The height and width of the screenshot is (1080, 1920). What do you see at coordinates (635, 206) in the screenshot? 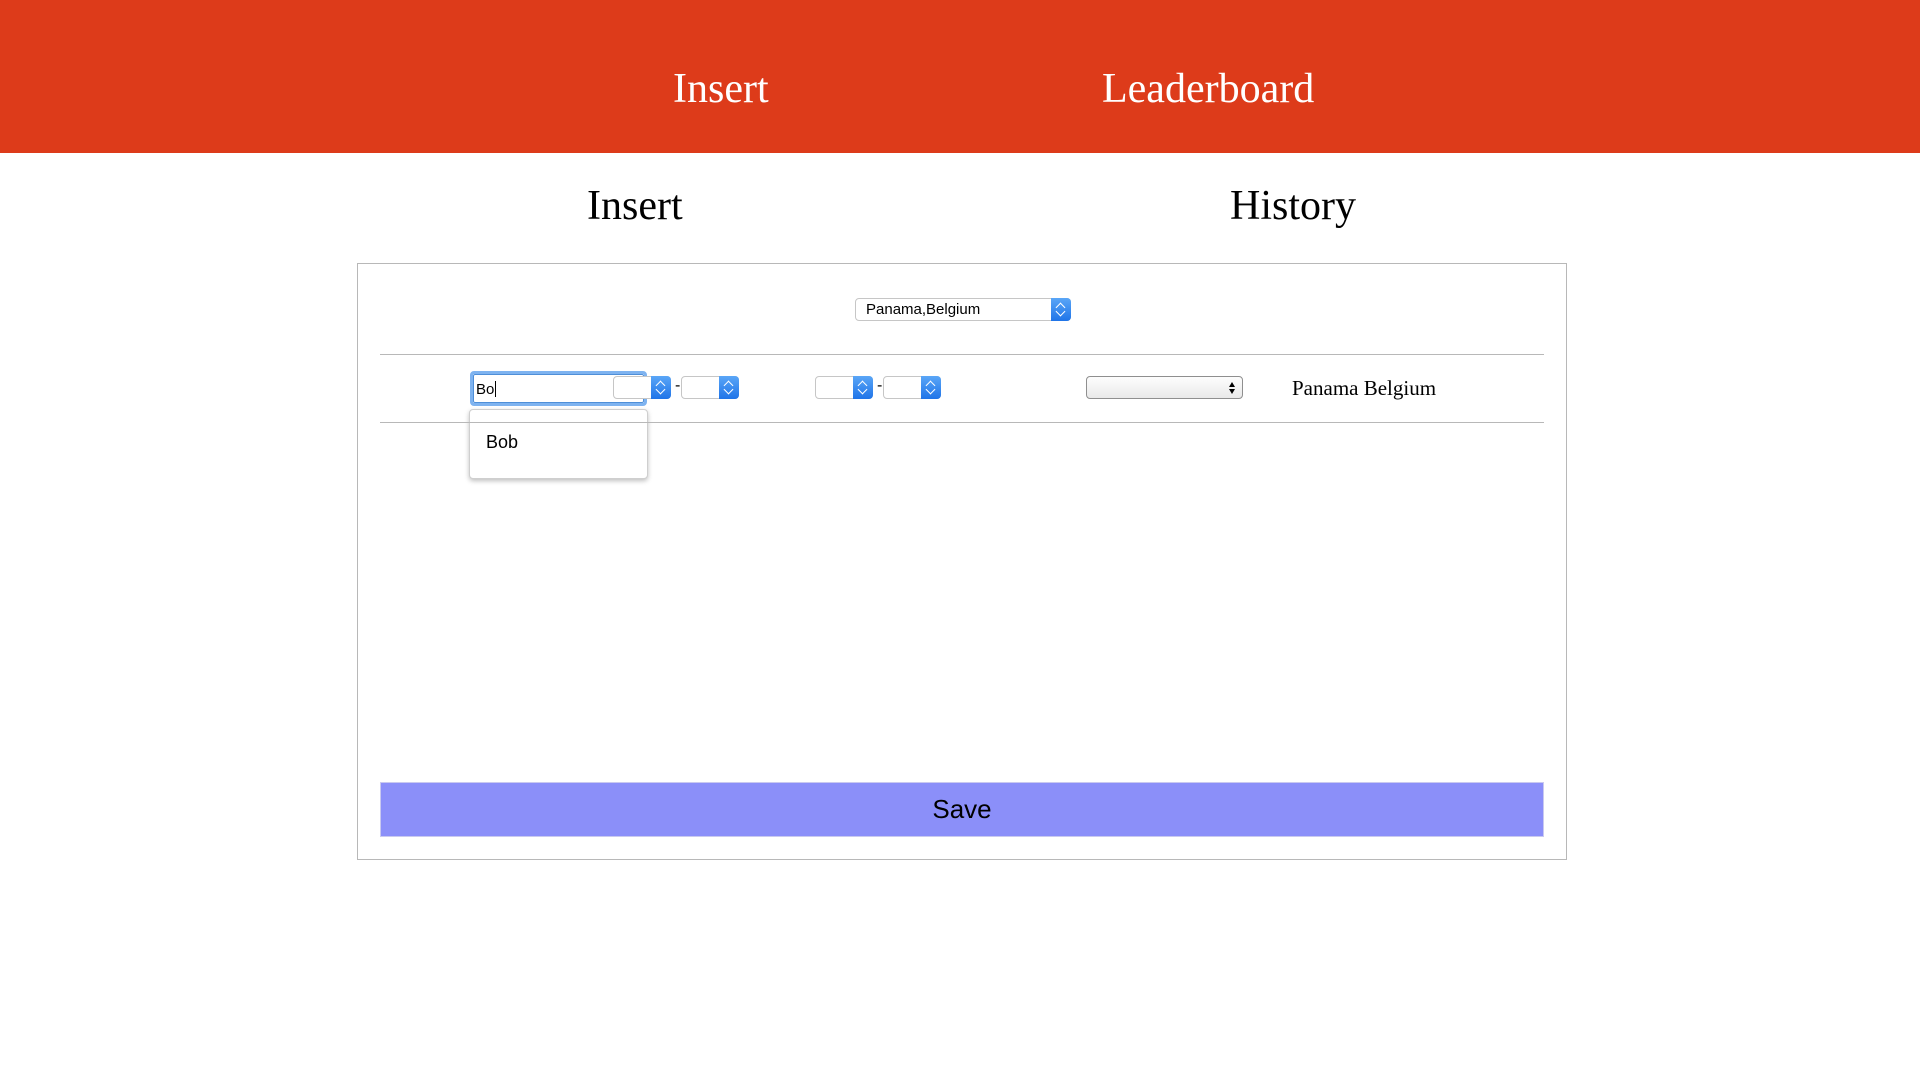
I see `tab-insert: Insert` at bounding box center [635, 206].